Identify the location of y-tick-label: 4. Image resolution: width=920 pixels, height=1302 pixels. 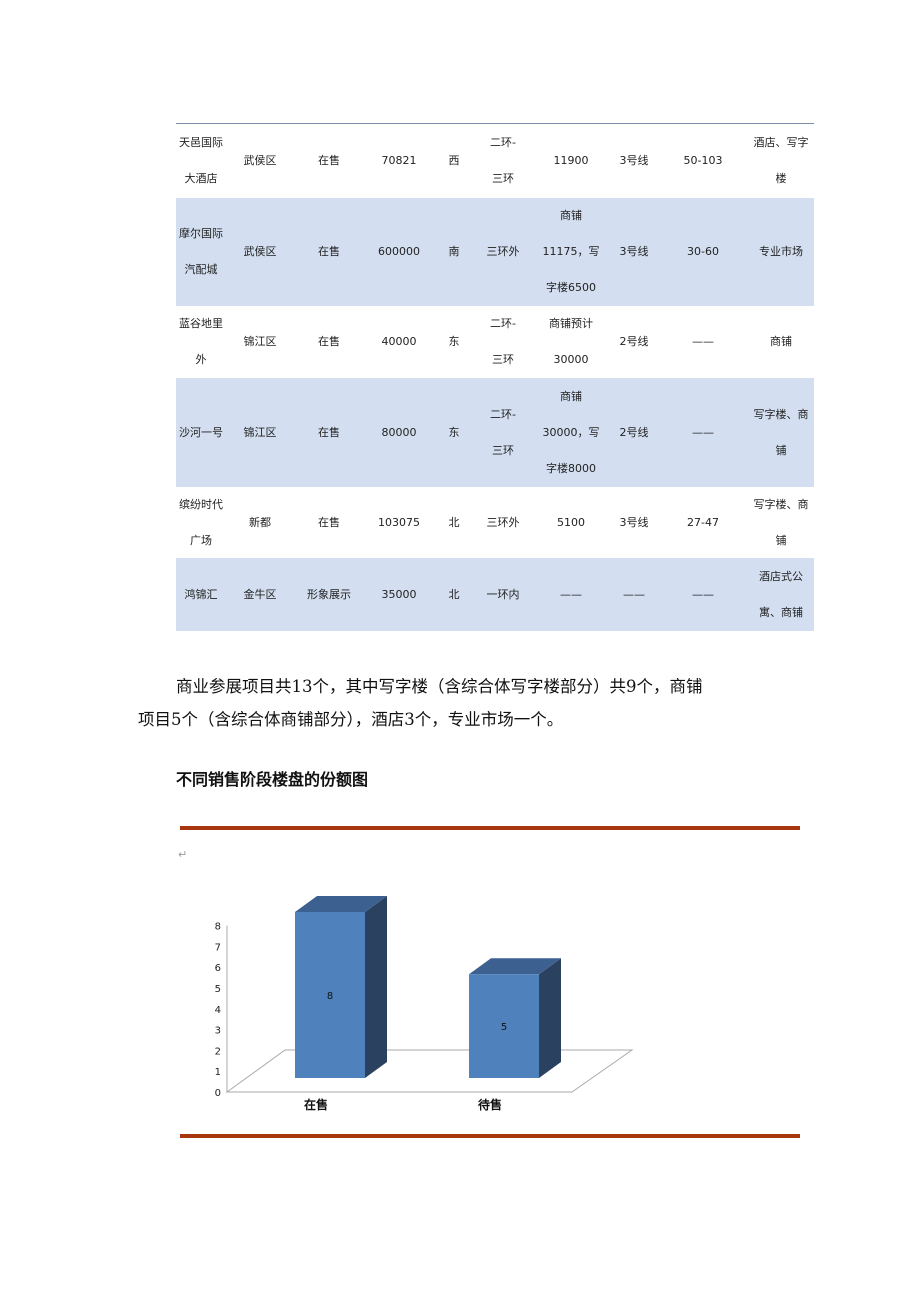
(218, 1010).